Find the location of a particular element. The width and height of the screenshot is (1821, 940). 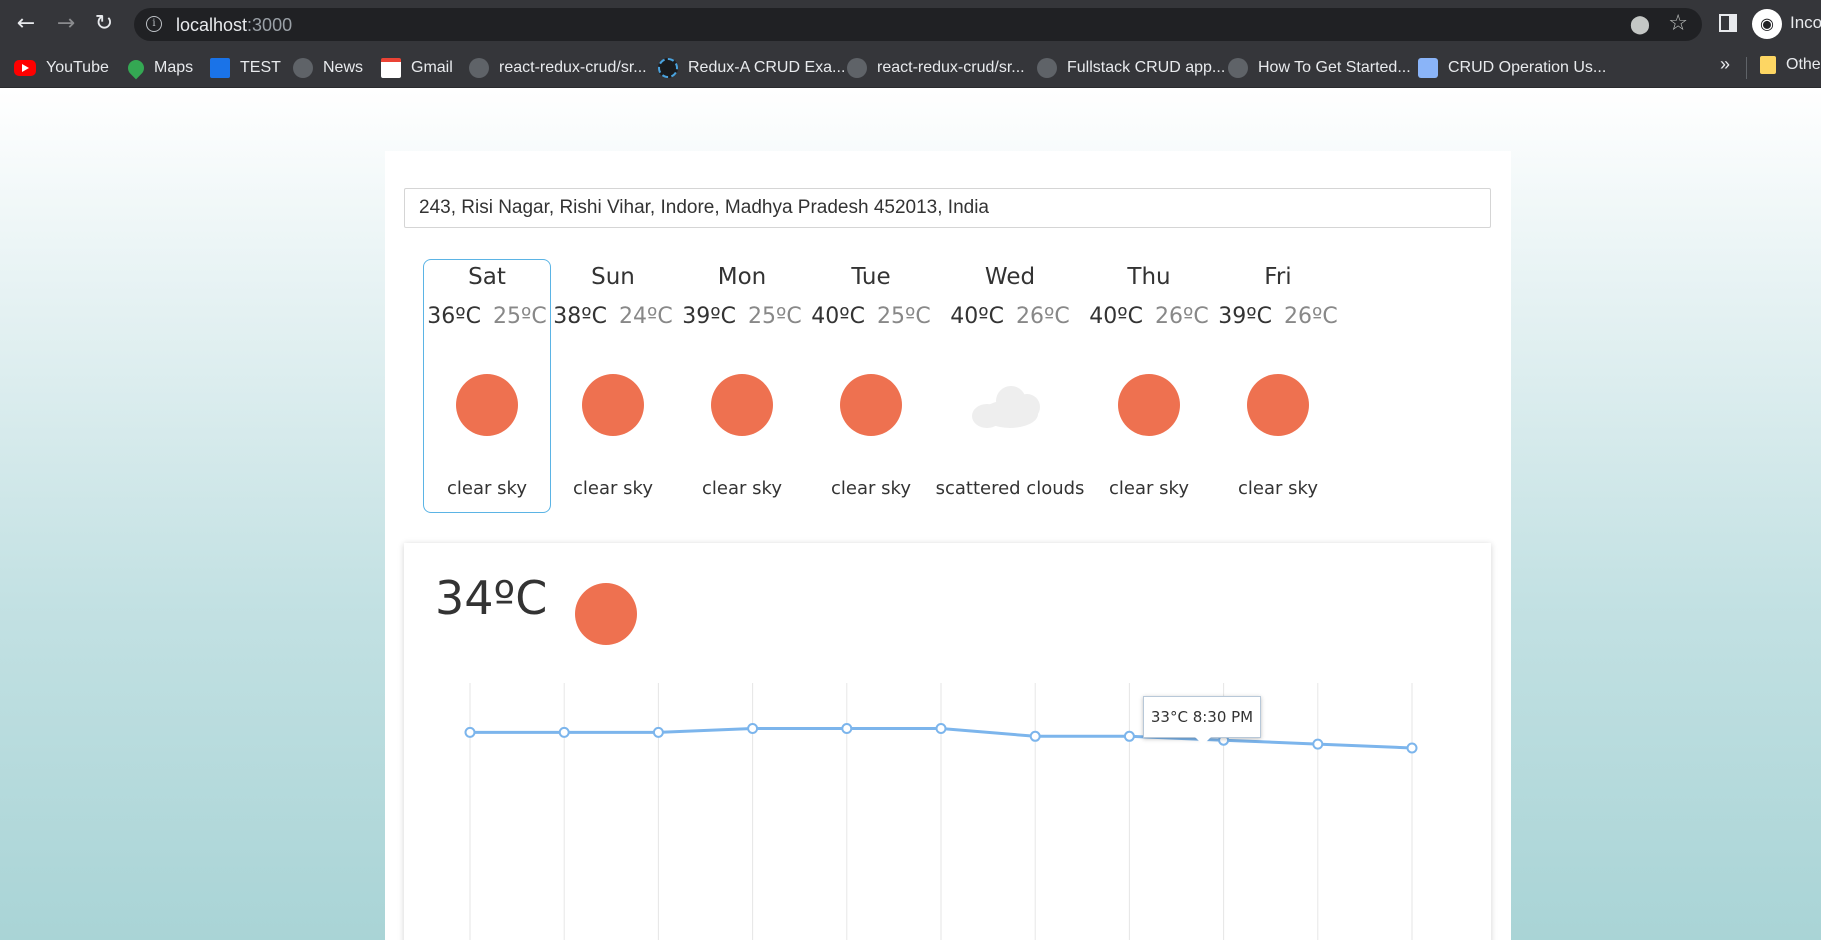

bookmark-label: TEST is located at coordinates (260, 67).